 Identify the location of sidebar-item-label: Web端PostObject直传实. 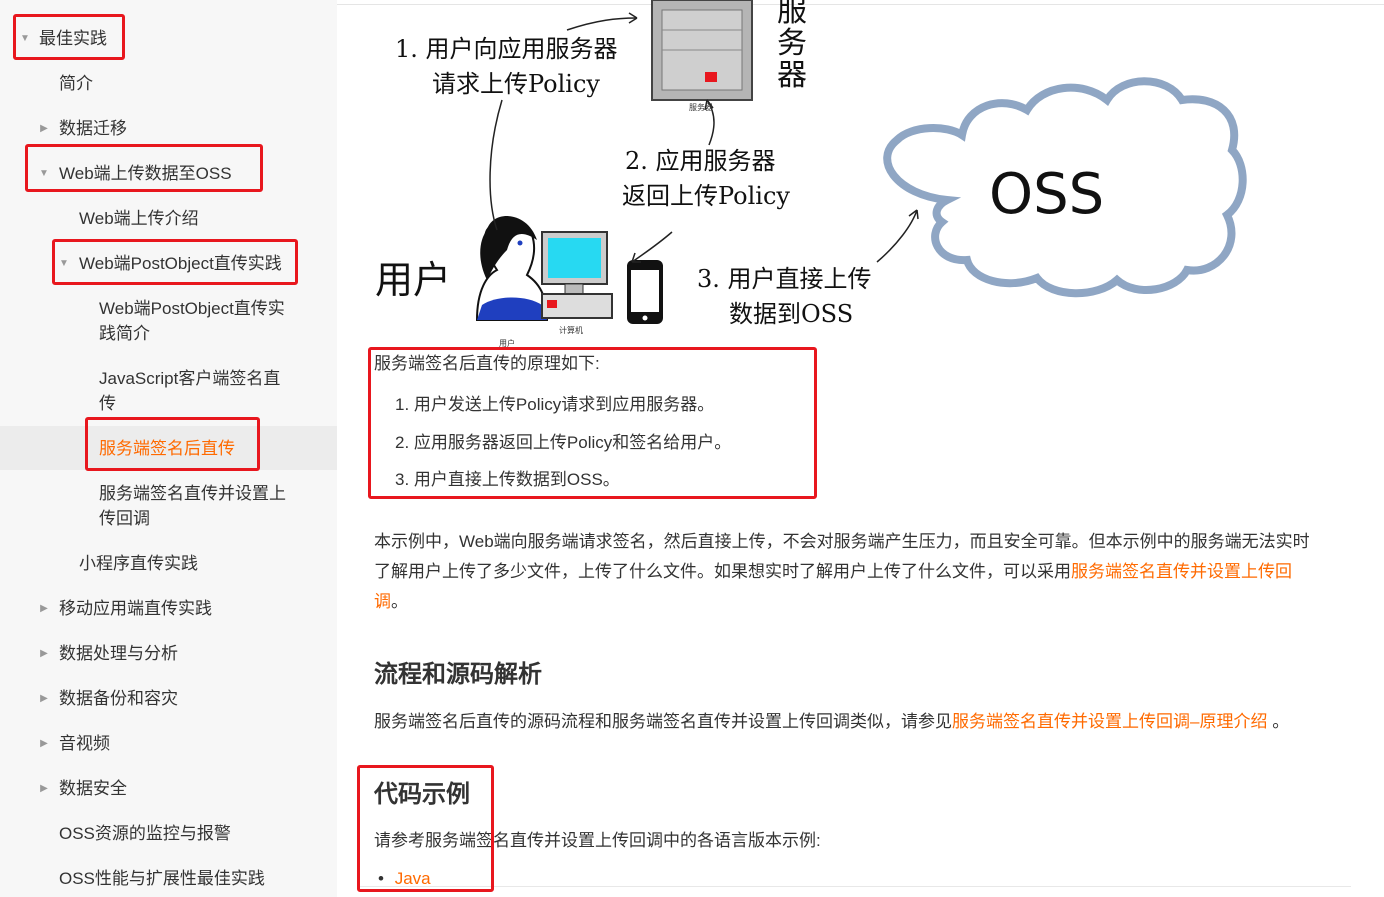
(192, 308).